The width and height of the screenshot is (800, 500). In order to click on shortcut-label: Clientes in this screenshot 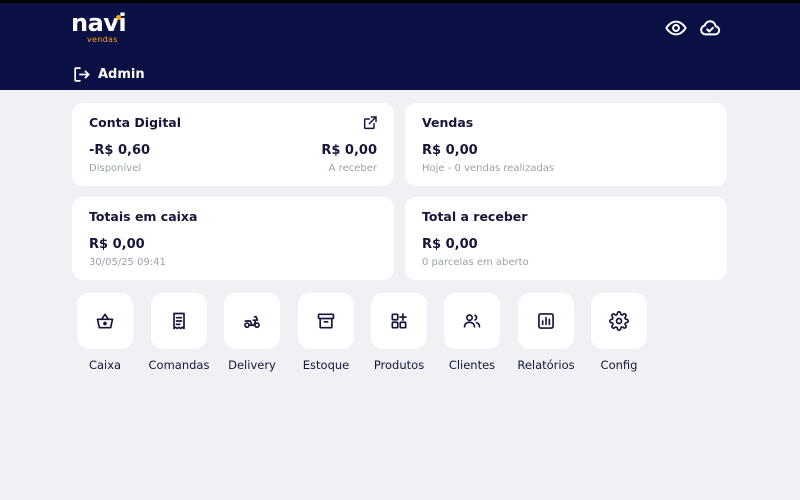, I will do `click(472, 365)`.